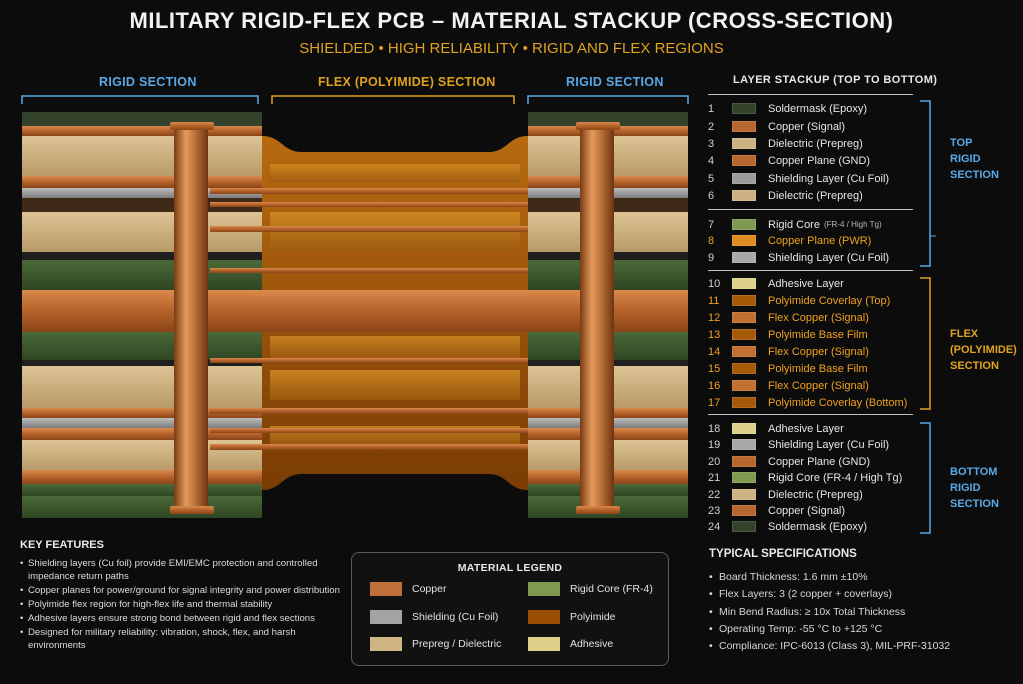 This screenshot has height=684, width=1023. What do you see at coordinates (961, 143) in the screenshot?
I see `group-label-line: TOP` at bounding box center [961, 143].